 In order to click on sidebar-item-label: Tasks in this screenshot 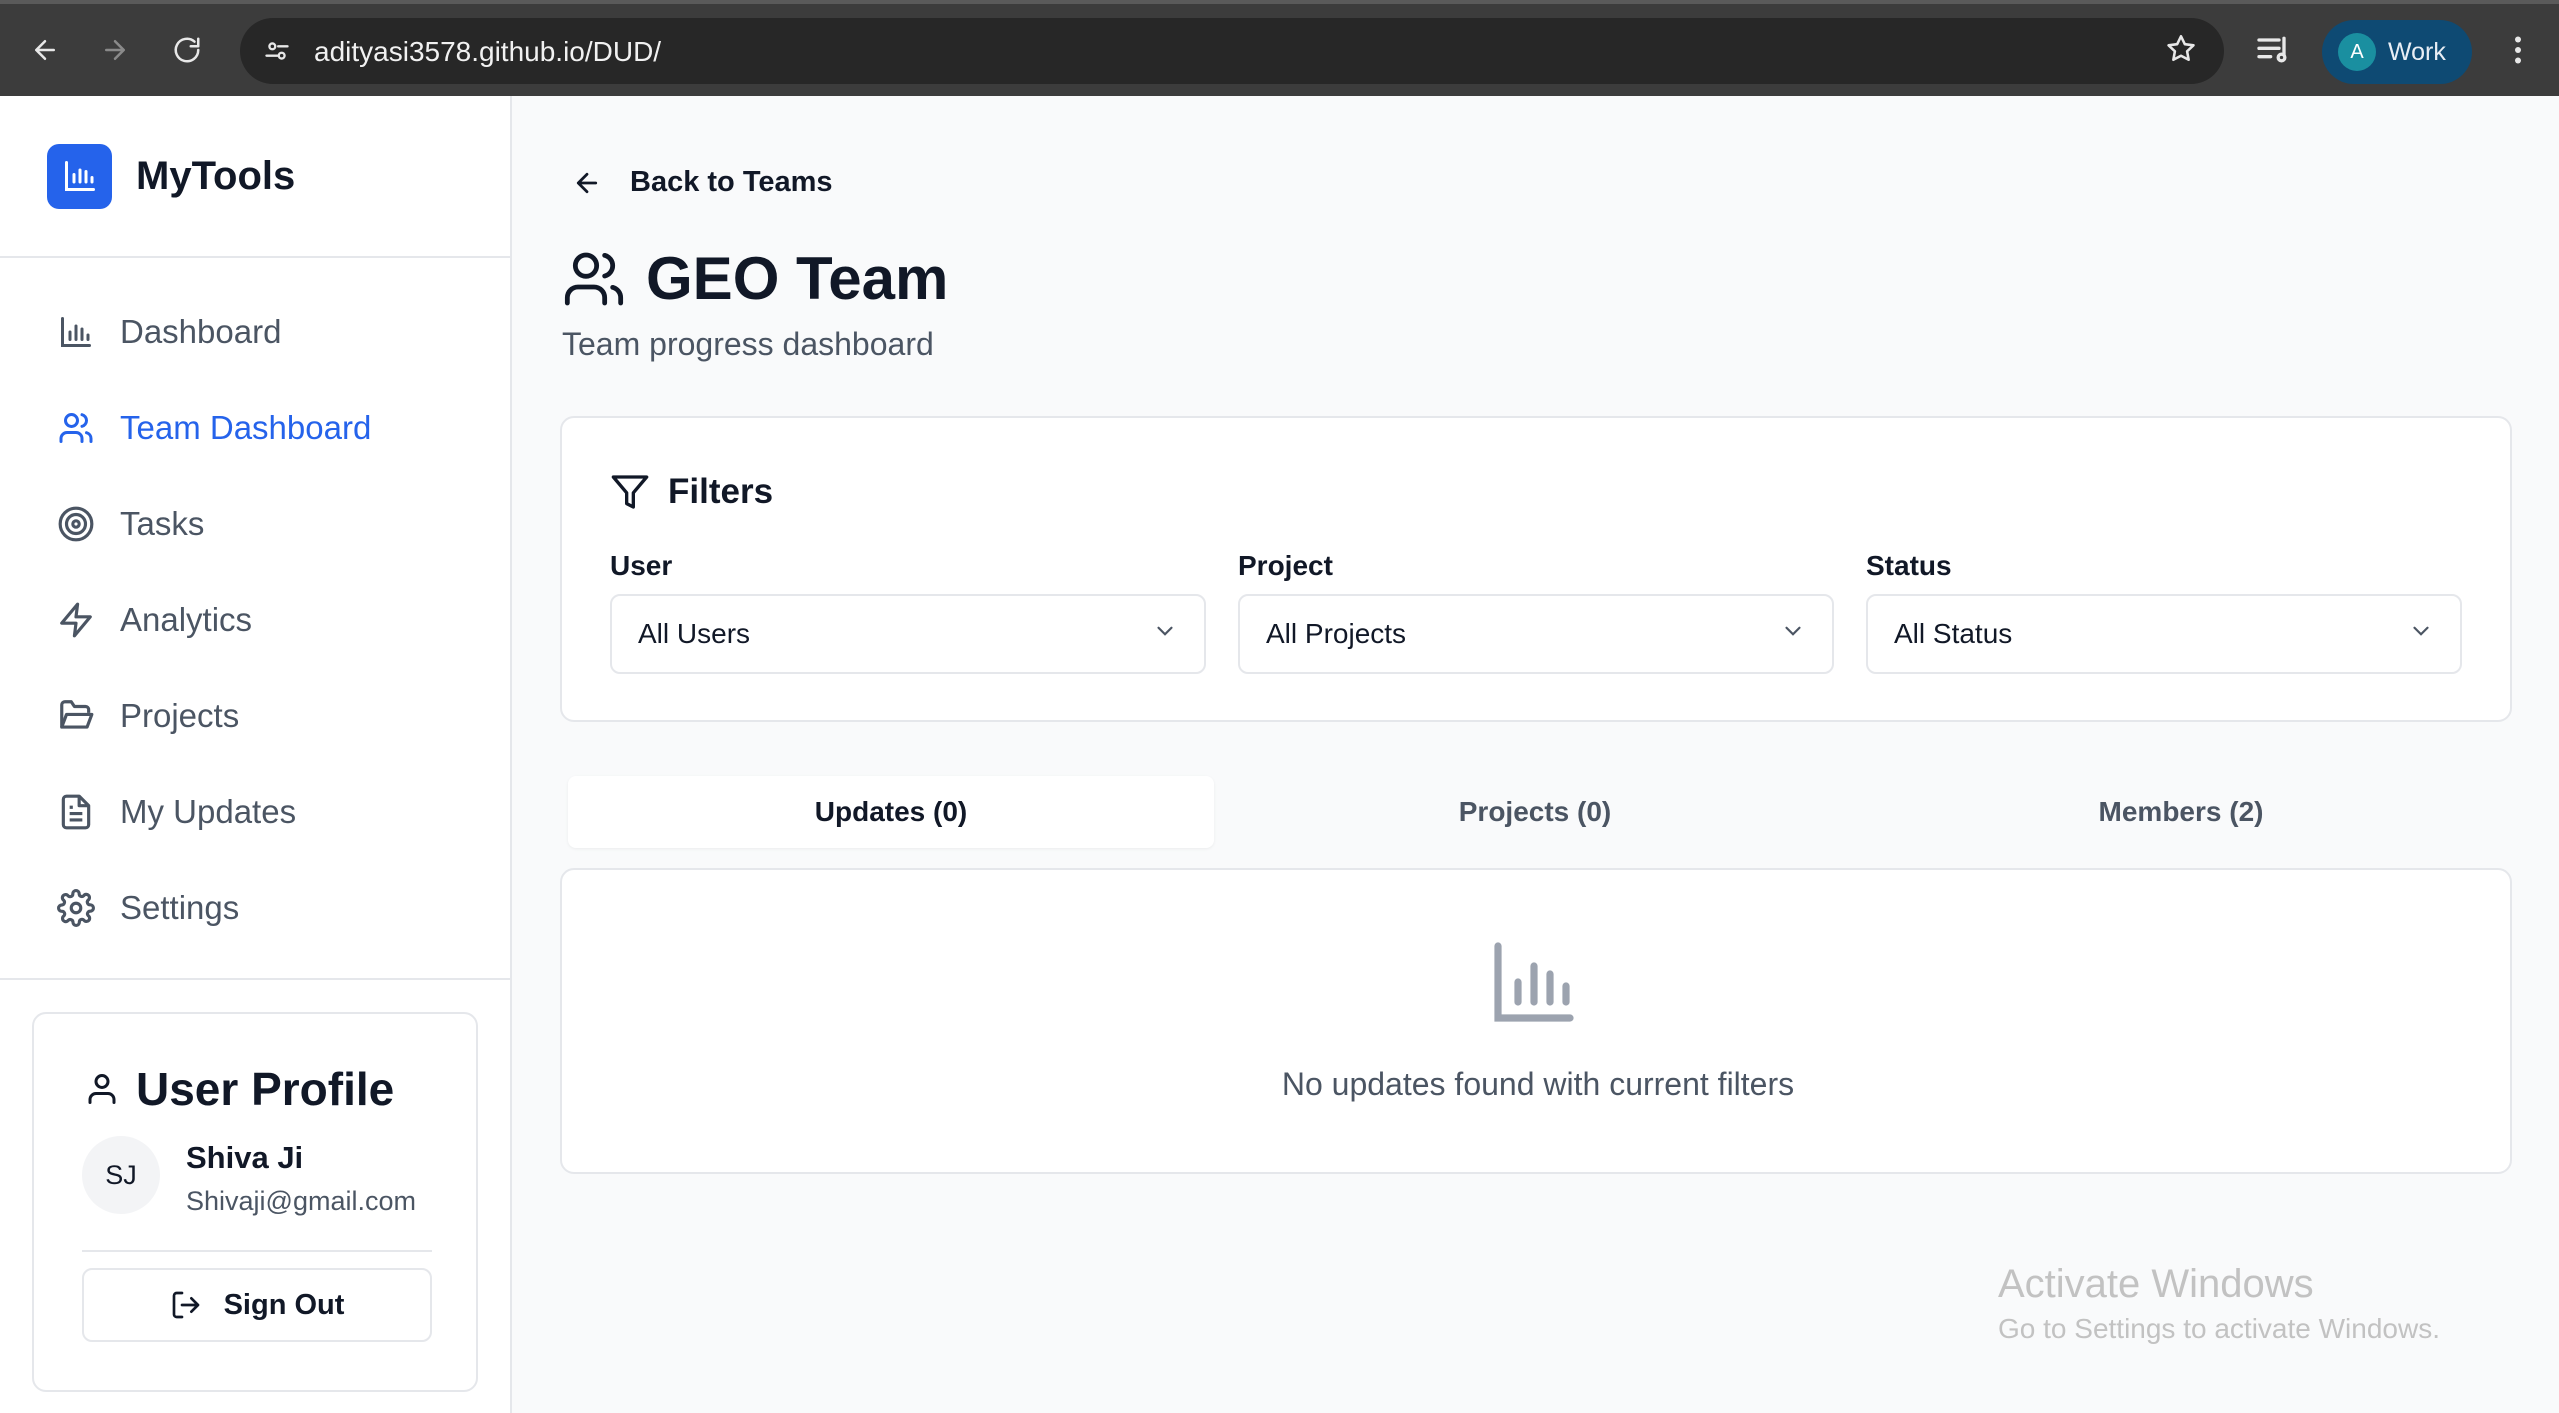, I will do `click(162, 523)`.